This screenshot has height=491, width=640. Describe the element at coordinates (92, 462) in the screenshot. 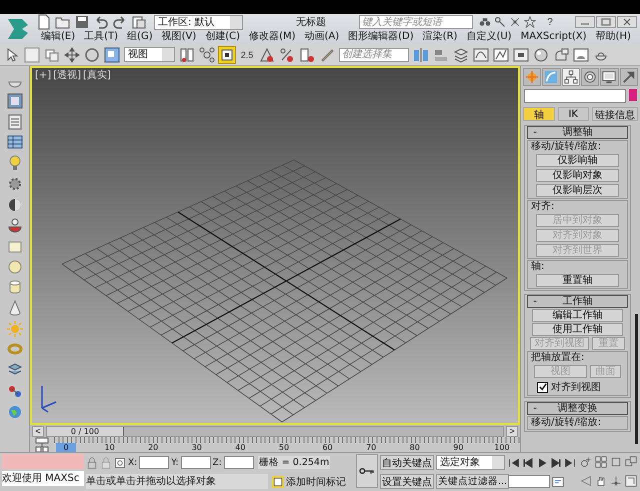

I see `lock-icon` at that location.